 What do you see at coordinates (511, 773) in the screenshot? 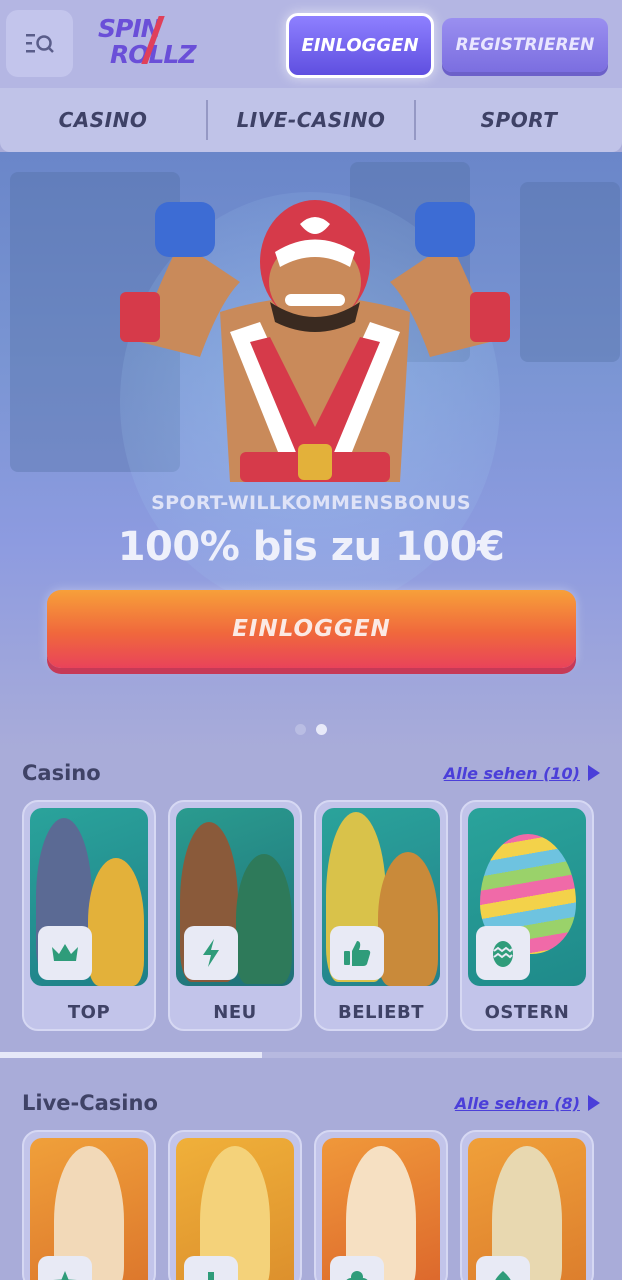
I see `casino-see-all-label: Alle sehen (10)` at bounding box center [511, 773].